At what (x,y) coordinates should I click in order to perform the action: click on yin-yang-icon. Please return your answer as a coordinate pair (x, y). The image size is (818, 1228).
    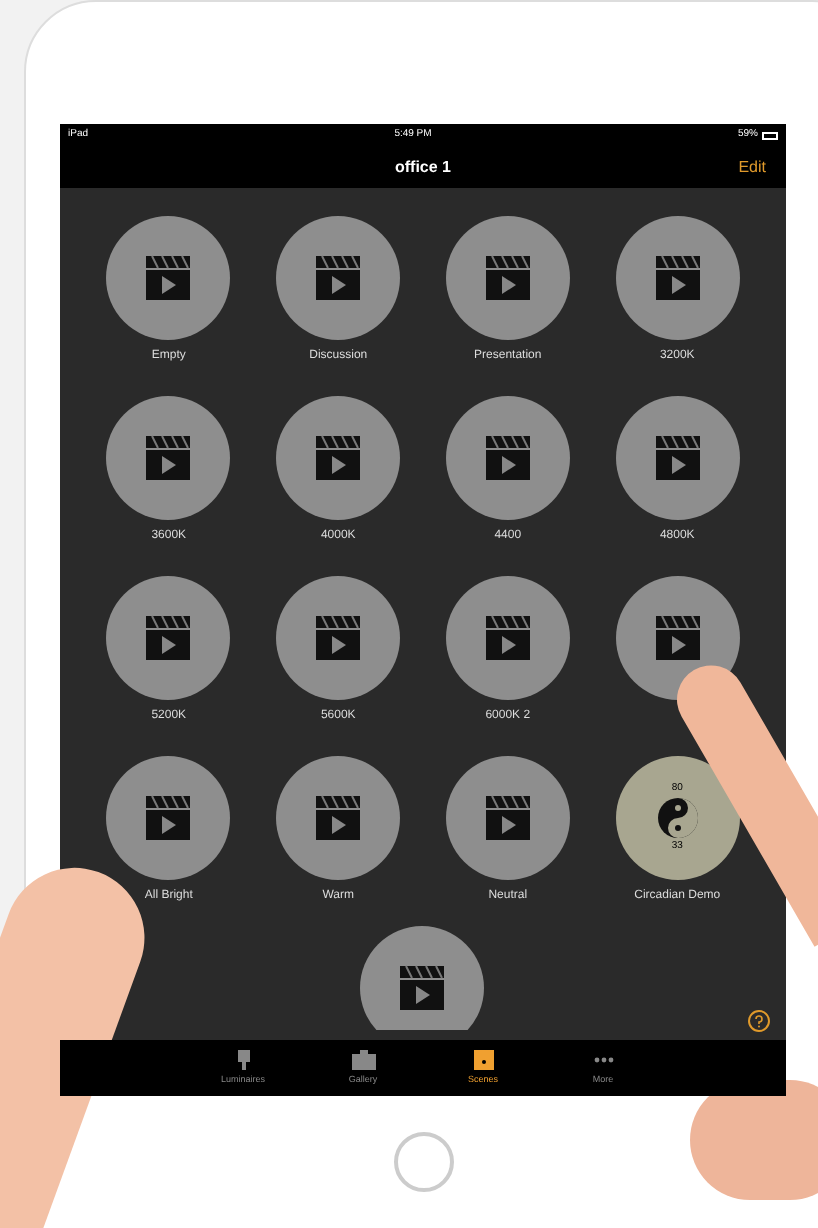
    Looking at the image, I should click on (677, 818).